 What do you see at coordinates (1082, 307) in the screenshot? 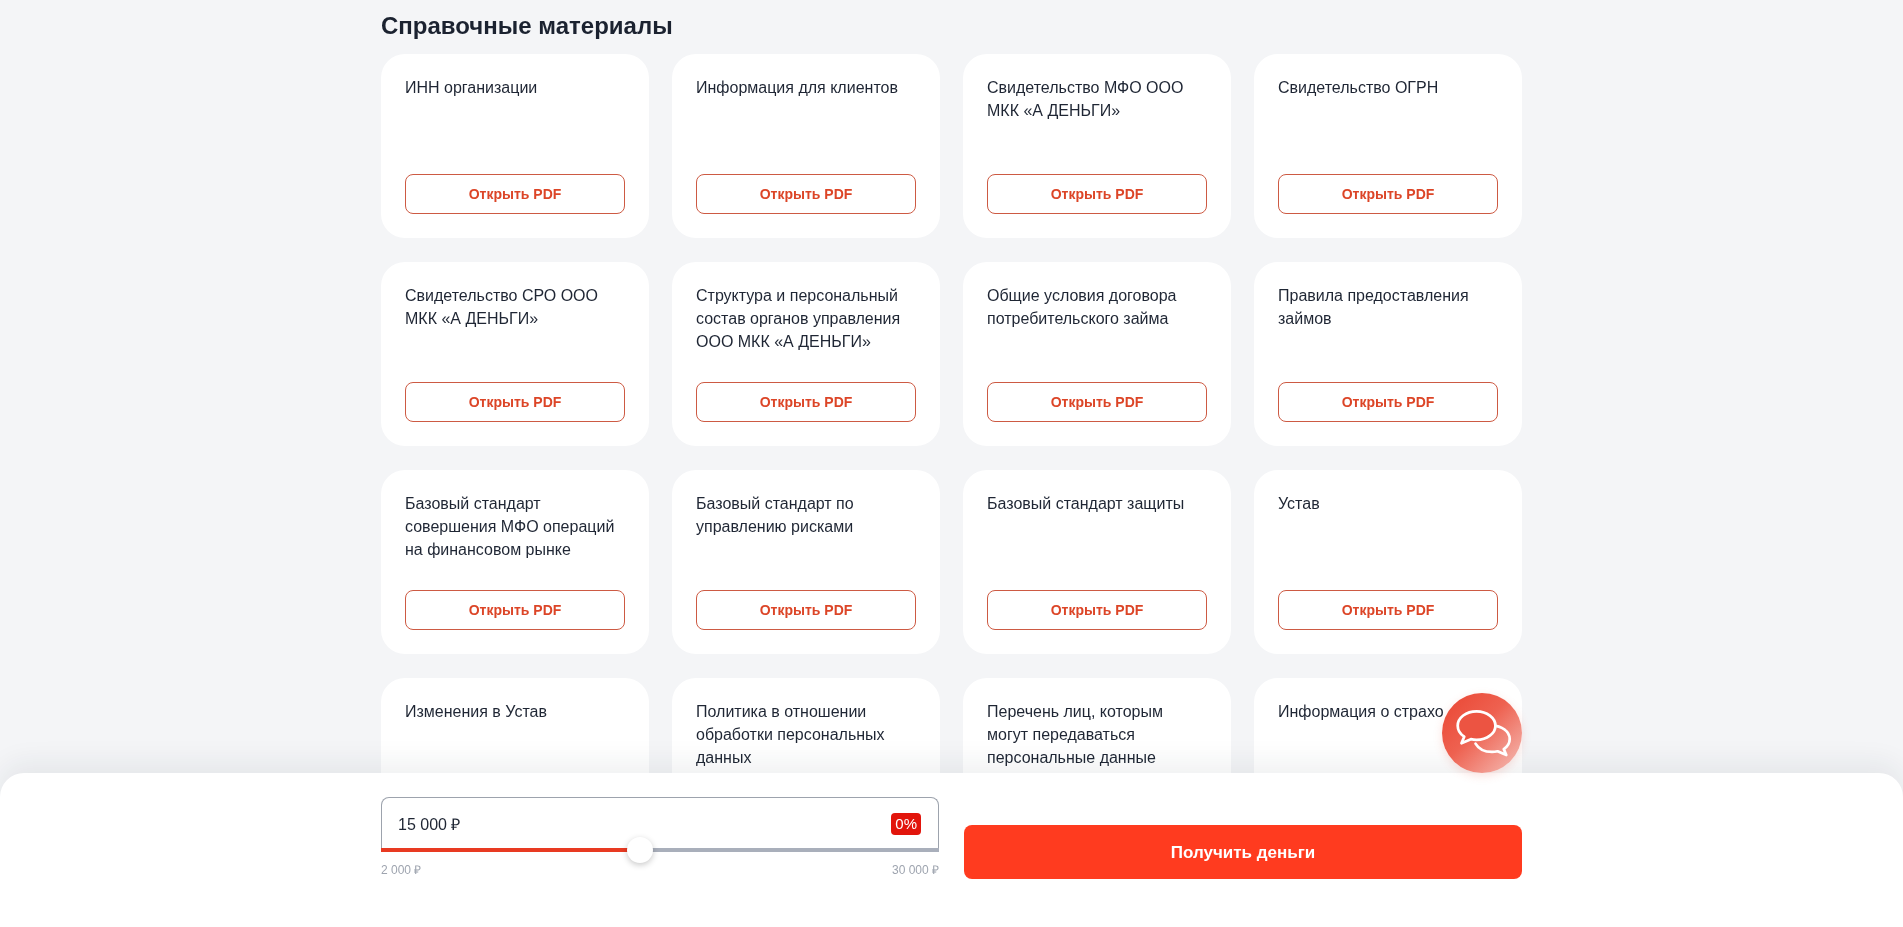
I see `document-title: Общие условия договора потребительского займа` at bounding box center [1082, 307].